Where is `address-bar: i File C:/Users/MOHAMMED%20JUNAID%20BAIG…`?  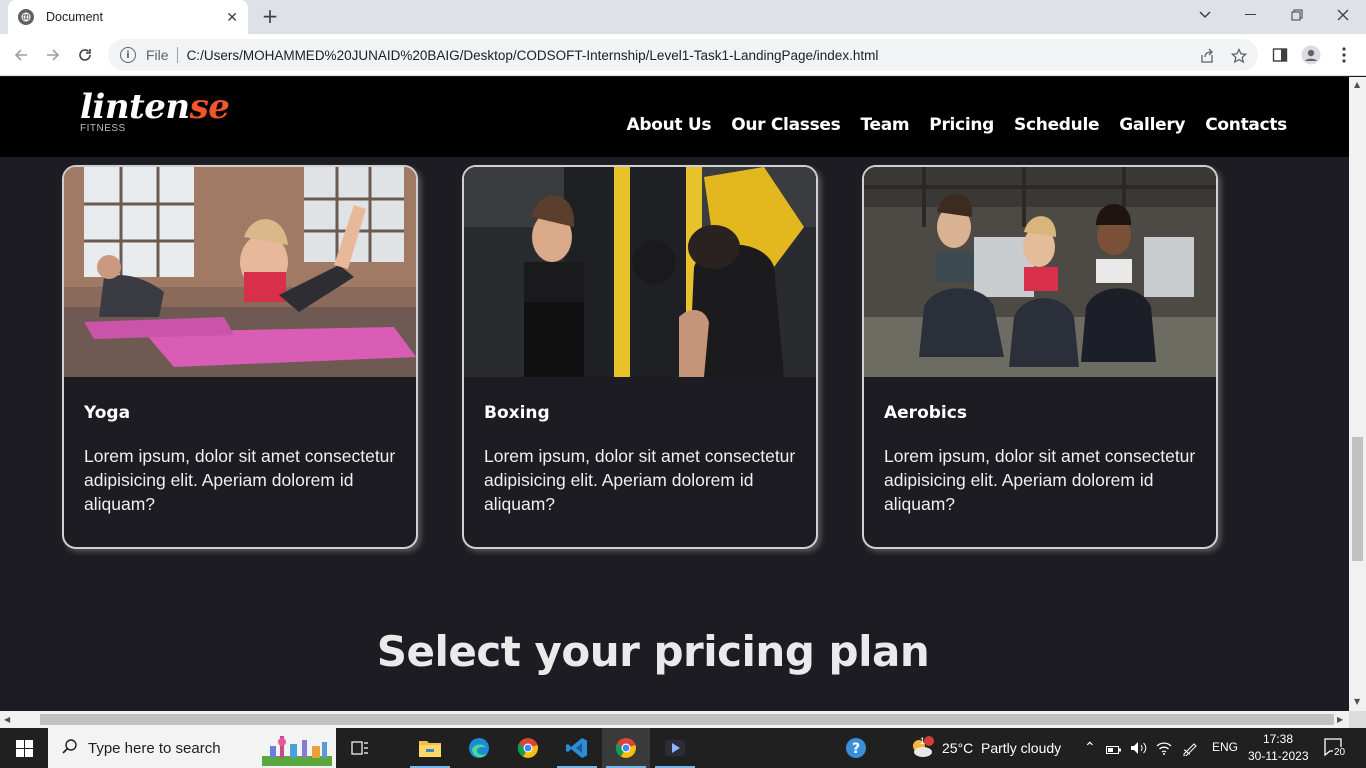 address-bar: i File C:/Users/MOHAMMED%20JUNAID%20BAIG… is located at coordinates (683, 55).